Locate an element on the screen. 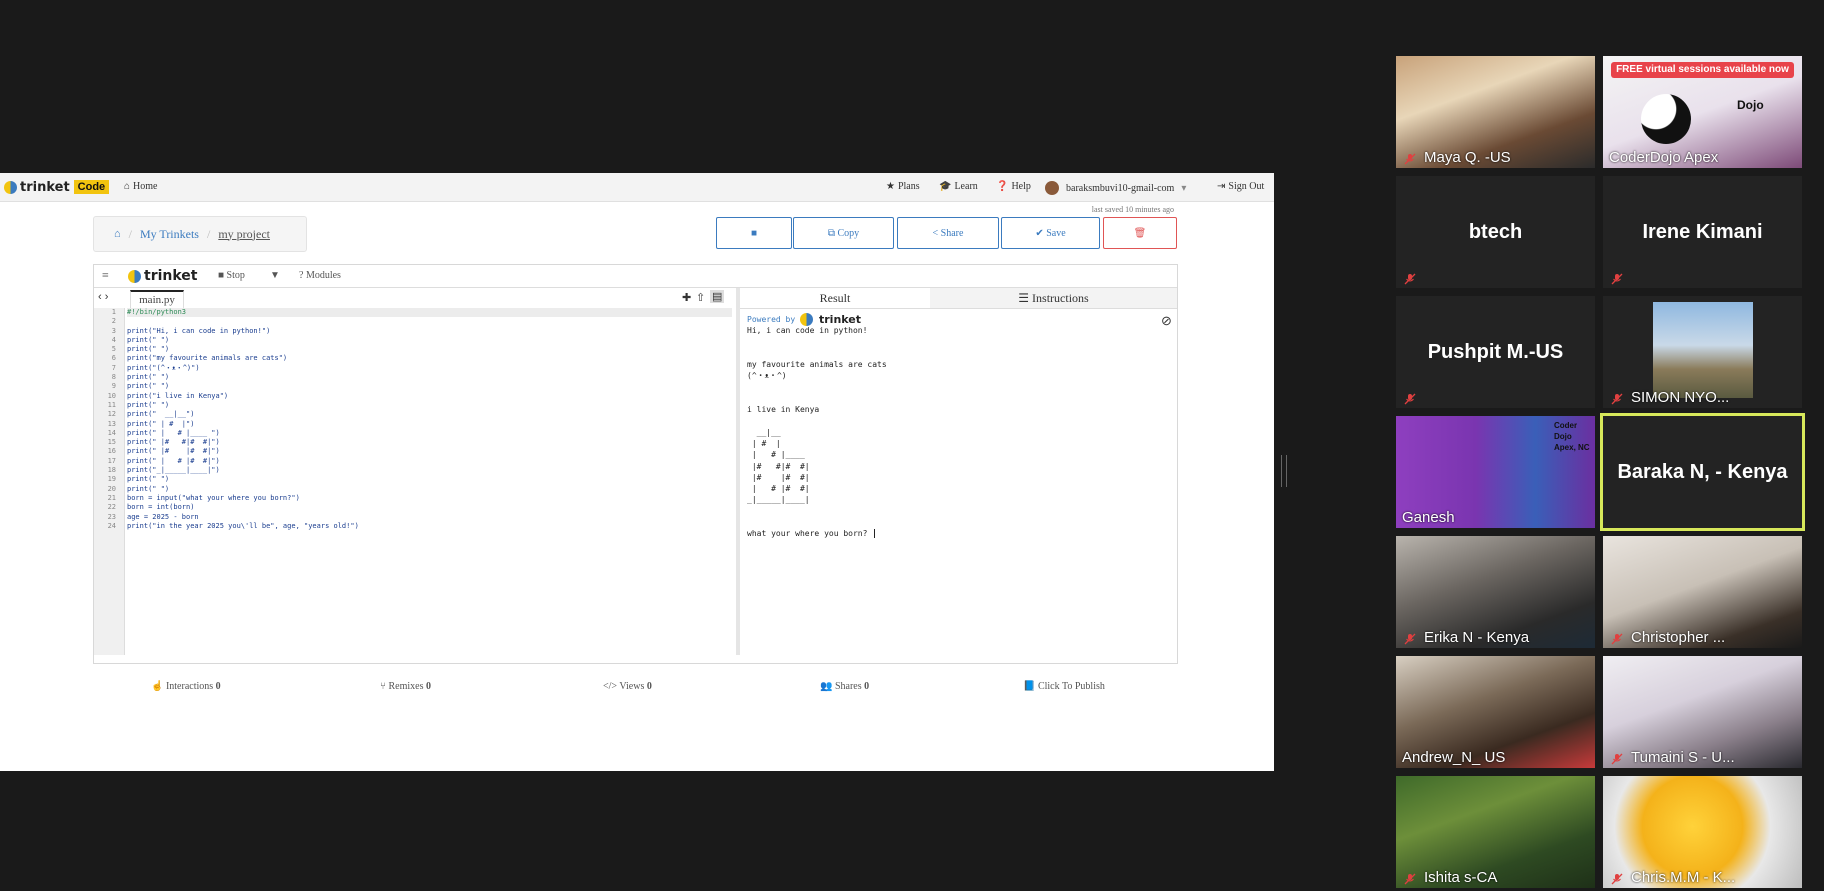 This screenshot has height=891, width=1824. tab-instructions-label: Instructions is located at coordinates (1060, 298).